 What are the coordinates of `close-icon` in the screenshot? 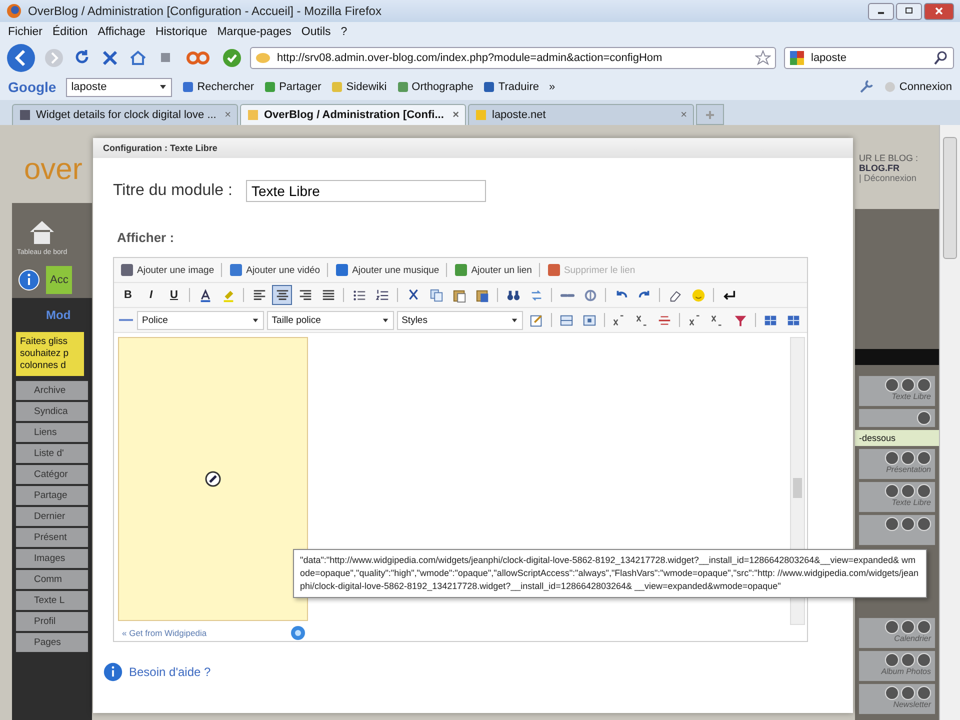 It's located at (939, 11).